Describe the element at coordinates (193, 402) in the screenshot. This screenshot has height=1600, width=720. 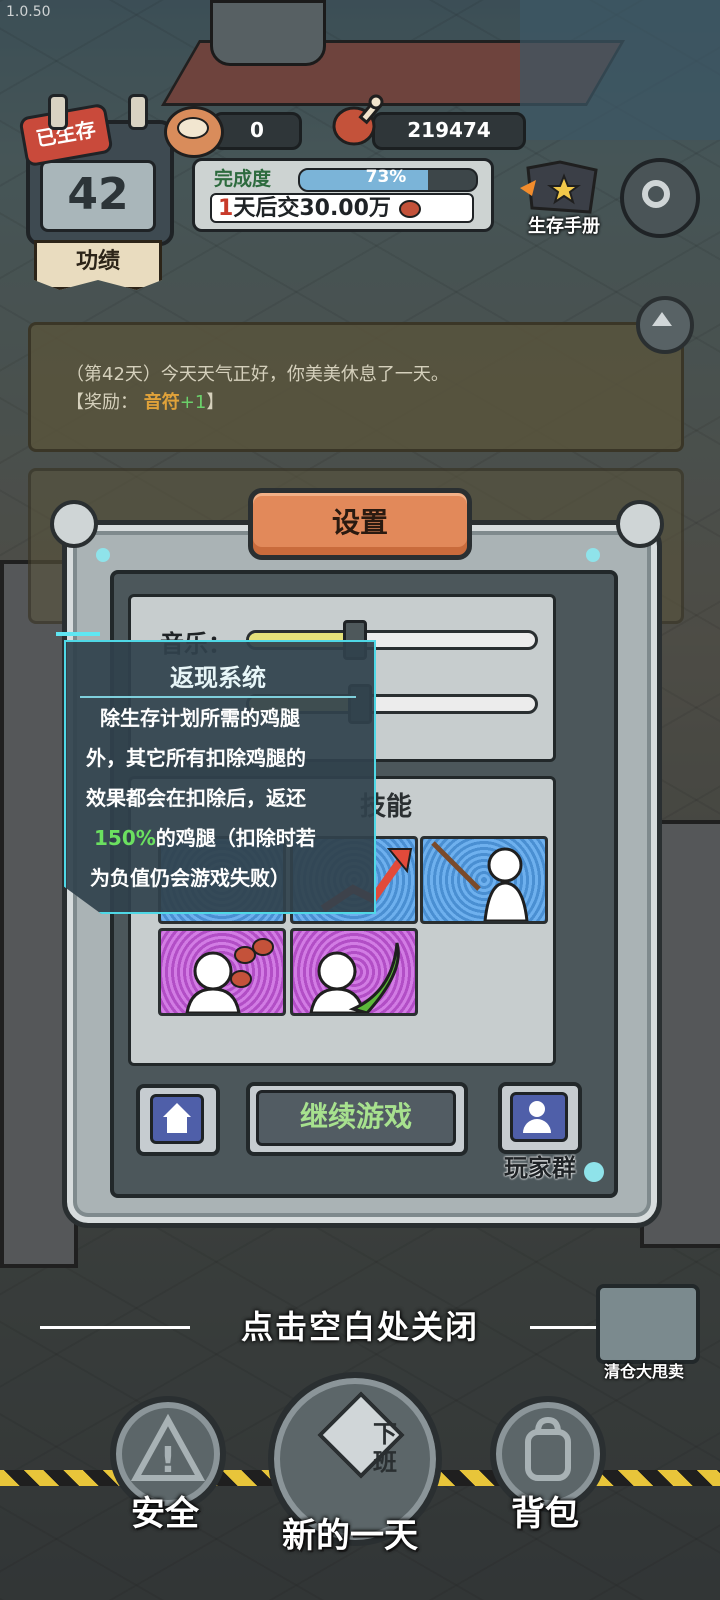
I see `reward-amount: +1` at that location.